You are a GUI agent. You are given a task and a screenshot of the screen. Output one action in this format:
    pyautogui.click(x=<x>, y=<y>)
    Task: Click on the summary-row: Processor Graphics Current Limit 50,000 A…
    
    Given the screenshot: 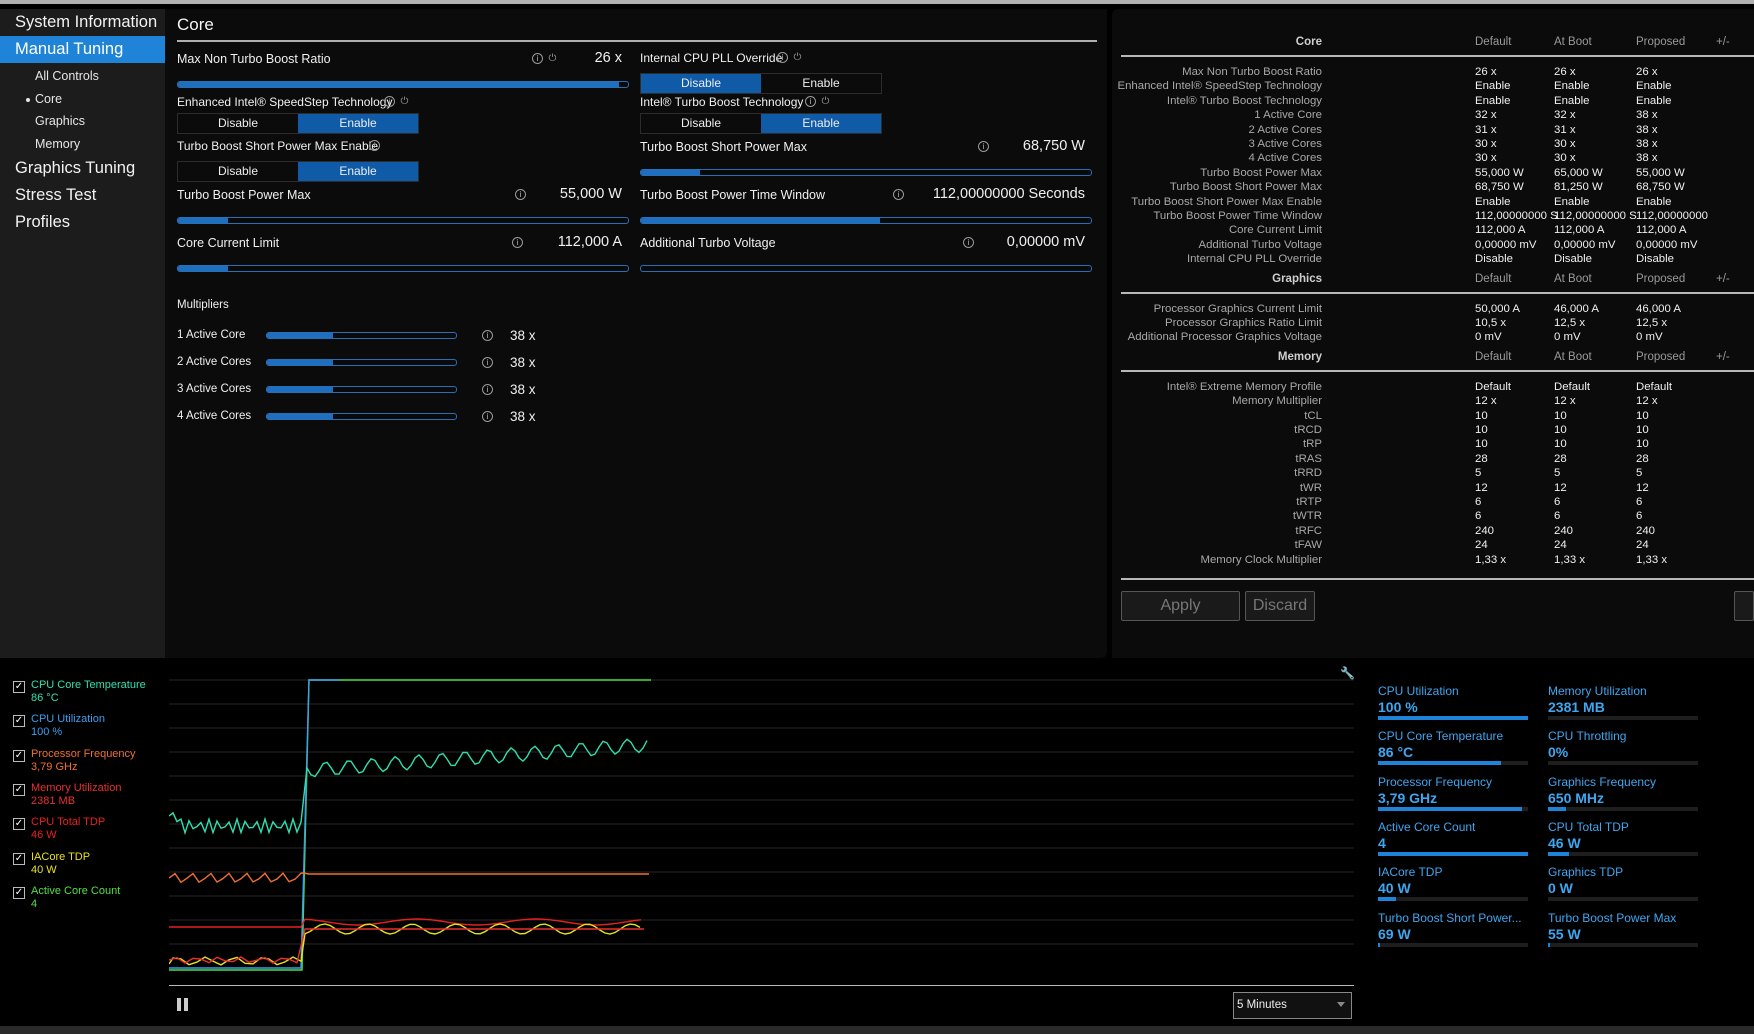 What is the action you would take?
    pyautogui.click(x=1433, y=309)
    